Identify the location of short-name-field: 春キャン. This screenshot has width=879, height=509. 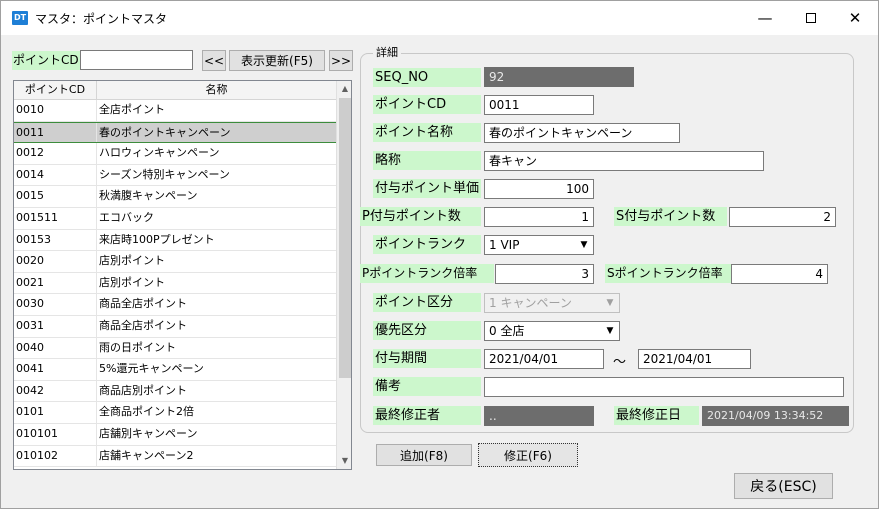
(624, 161).